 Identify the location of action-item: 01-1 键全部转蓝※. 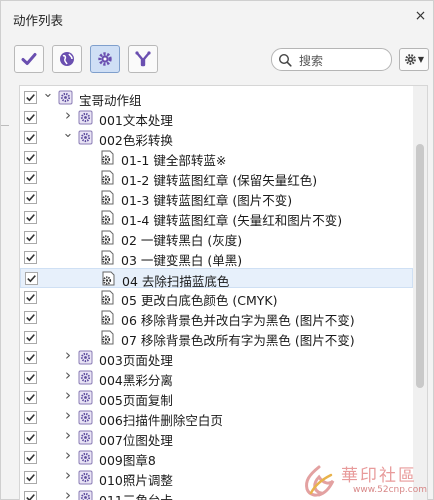
(216, 158).